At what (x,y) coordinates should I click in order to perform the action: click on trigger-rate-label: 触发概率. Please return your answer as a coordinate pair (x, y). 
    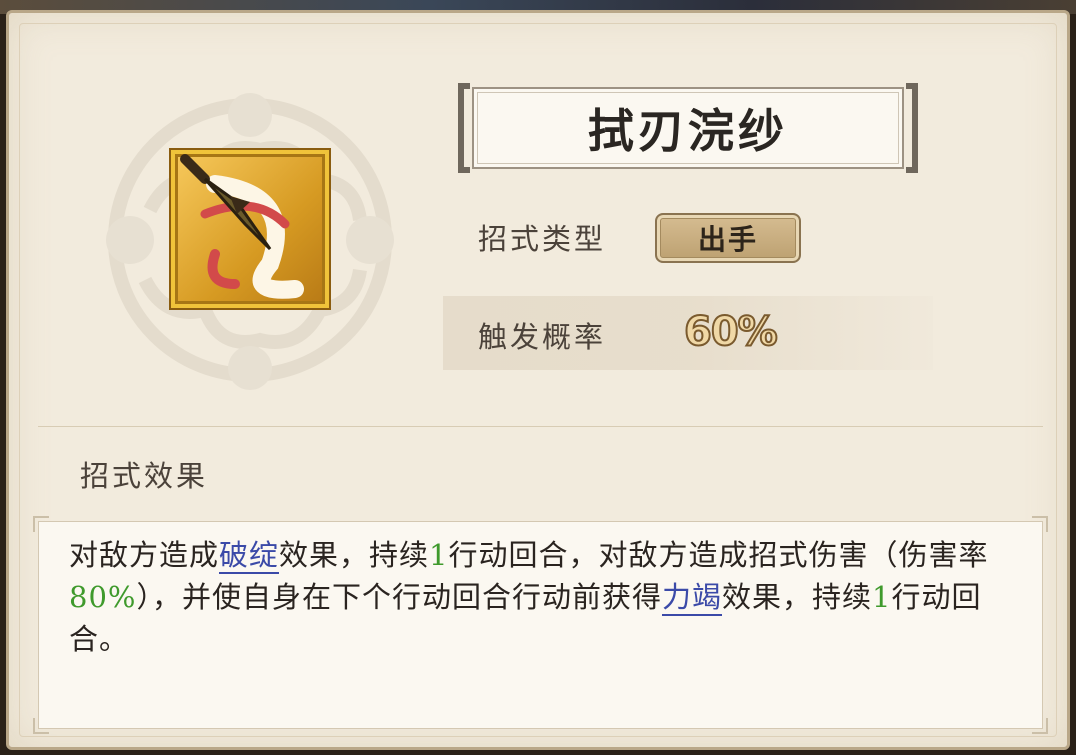
    Looking at the image, I should click on (542, 337).